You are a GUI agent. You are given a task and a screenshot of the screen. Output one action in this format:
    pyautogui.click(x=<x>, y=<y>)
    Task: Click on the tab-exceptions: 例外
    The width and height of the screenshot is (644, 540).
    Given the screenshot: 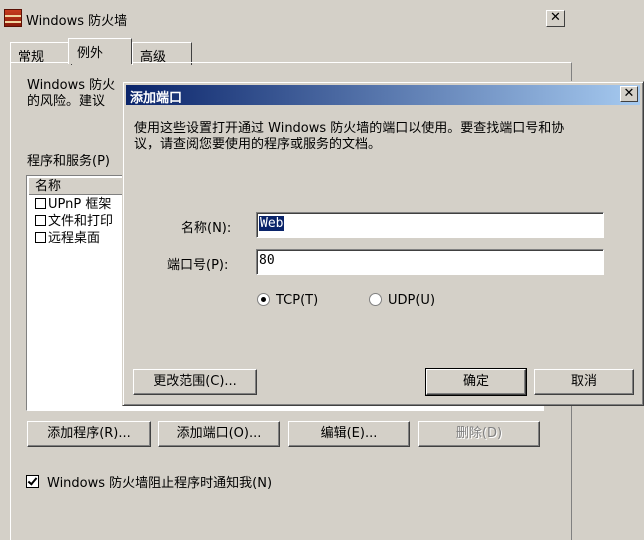 What is the action you would take?
    pyautogui.click(x=100, y=51)
    